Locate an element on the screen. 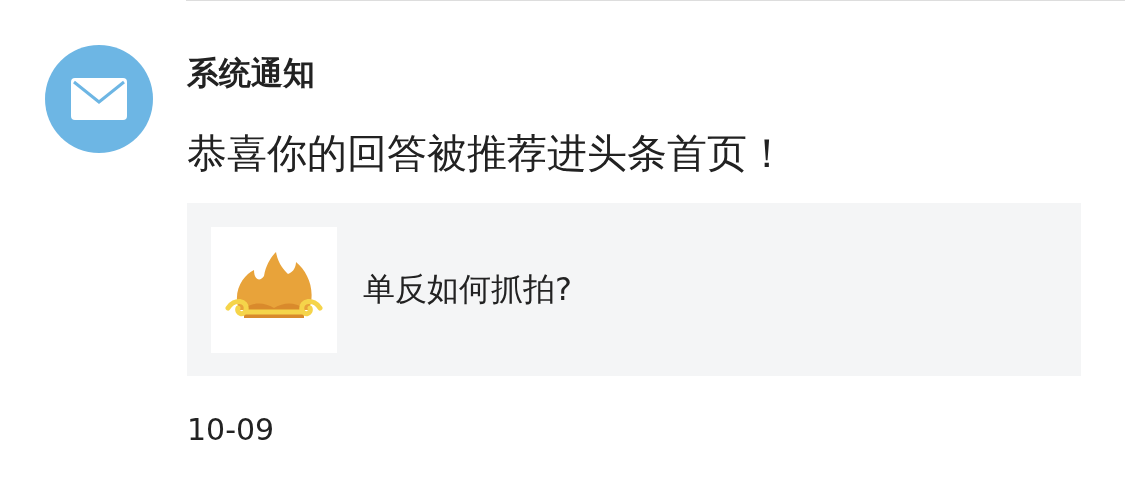 This screenshot has height=494, width=1125. envelope-icon is located at coordinates (99, 99).